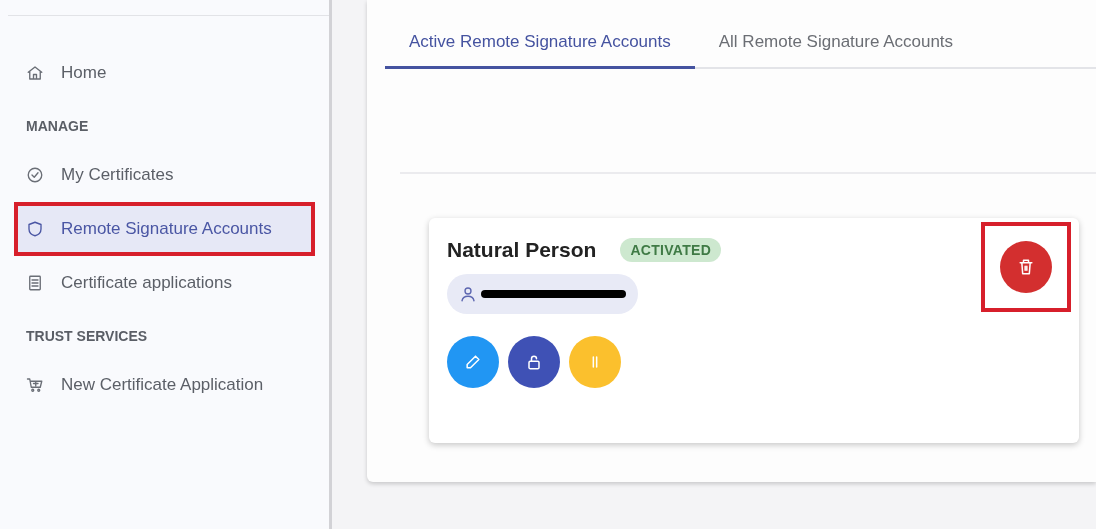  Describe the element at coordinates (35, 385) in the screenshot. I see `cart-icon` at that location.